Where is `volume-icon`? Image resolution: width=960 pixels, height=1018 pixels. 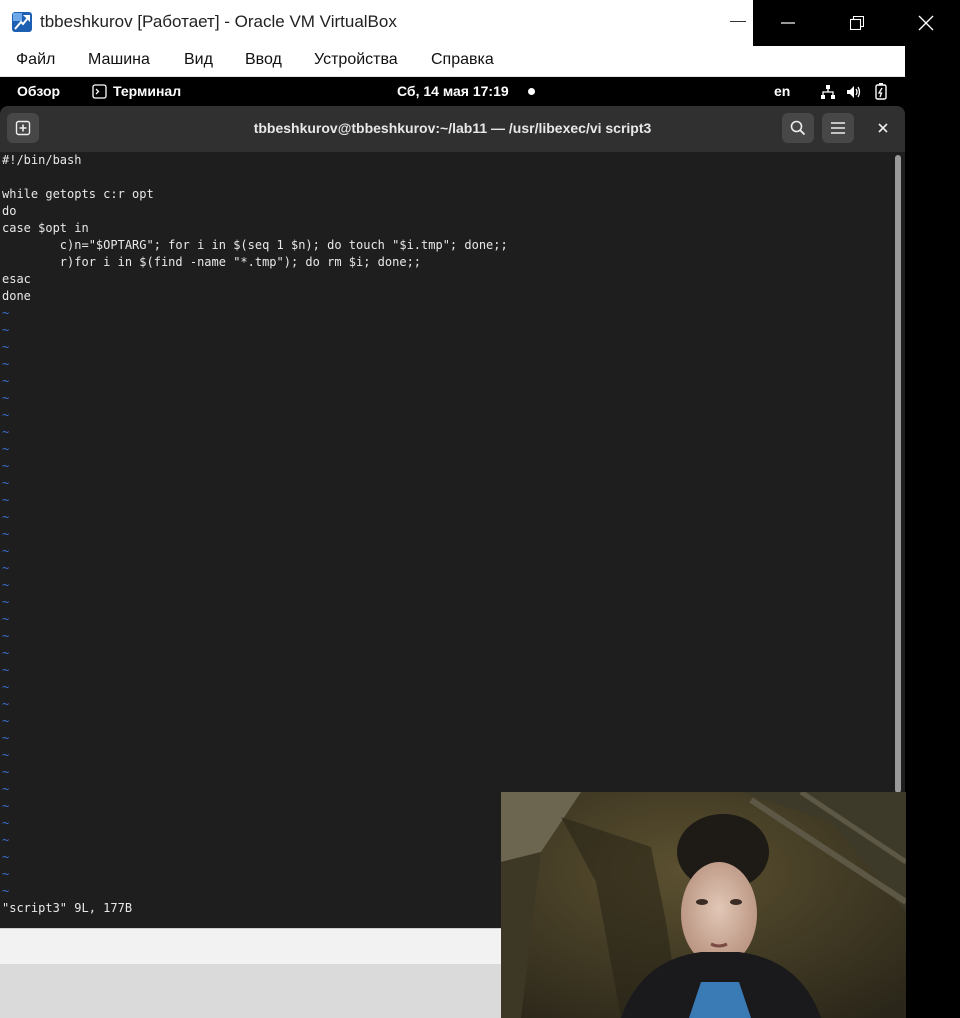
volume-icon is located at coordinates (854, 92).